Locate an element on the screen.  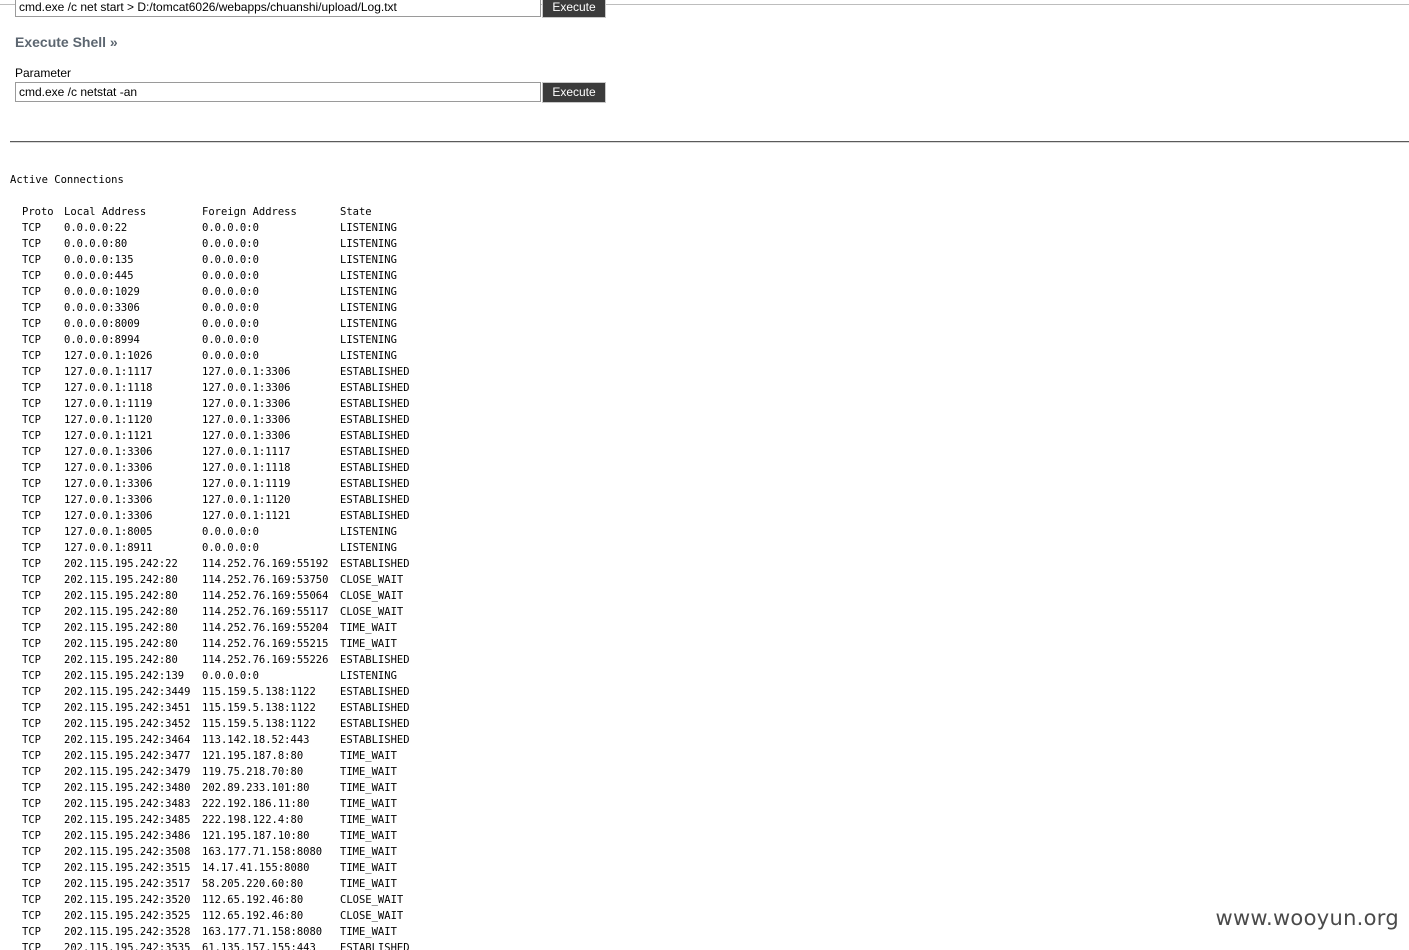
execute-button: Execute is located at coordinates (574, 92).